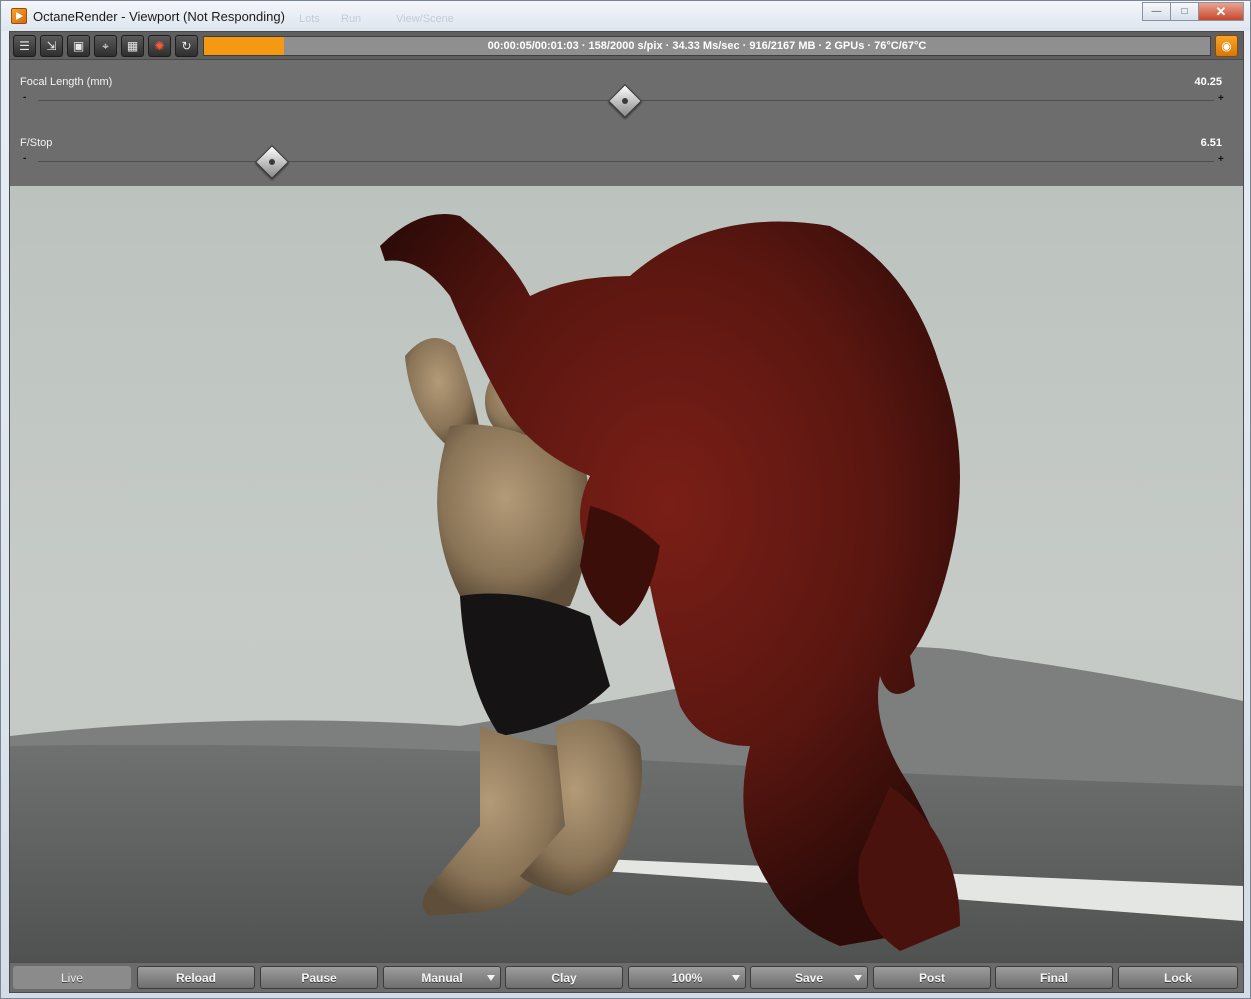 The height and width of the screenshot is (999, 1251). I want to click on focal-length-label: Focal Length (mm), so click(66, 82).